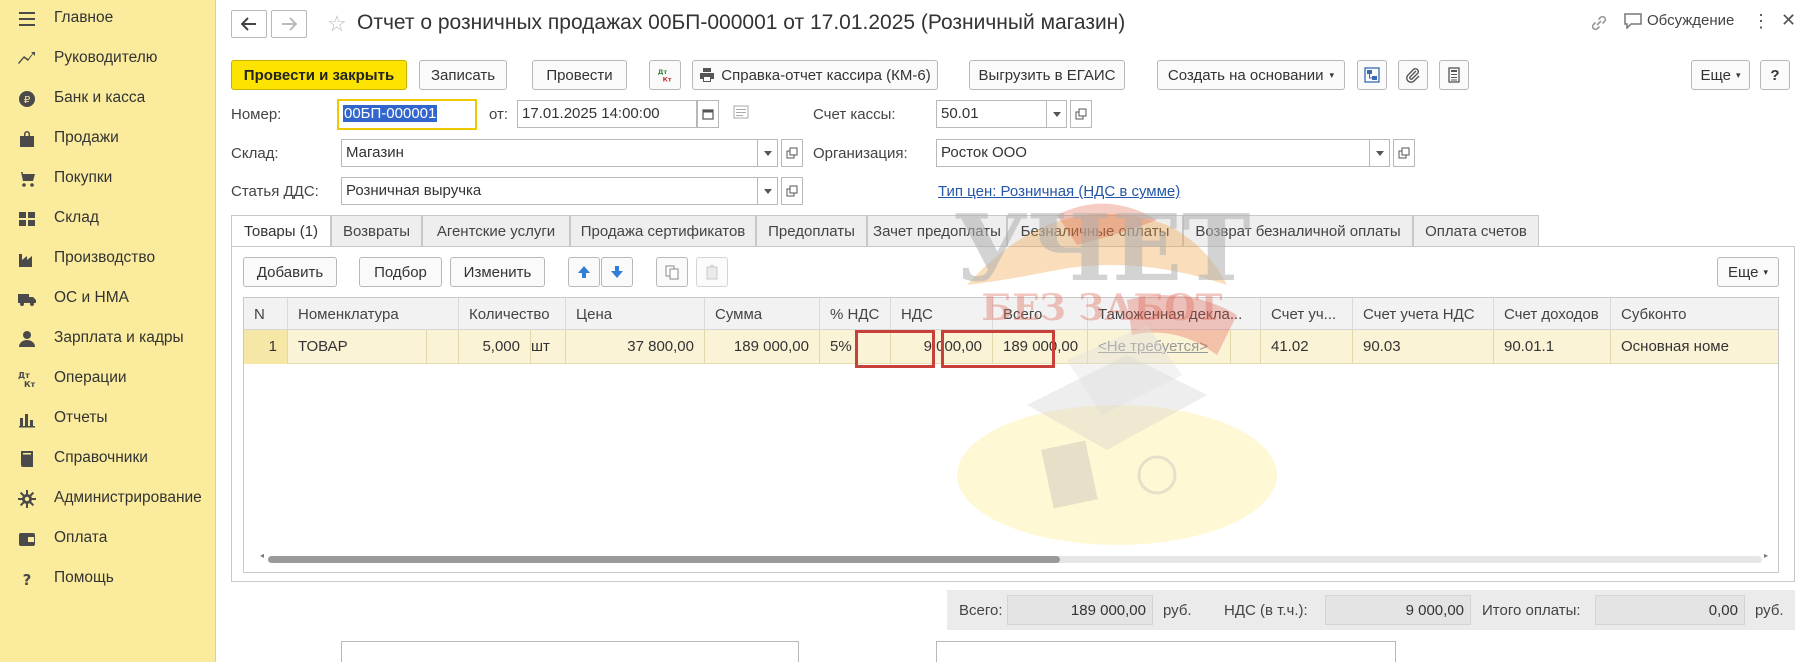  What do you see at coordinates (400, 272) in the screenshot?
I see `pick-button: Подбор` at bounding box center [400, 272].